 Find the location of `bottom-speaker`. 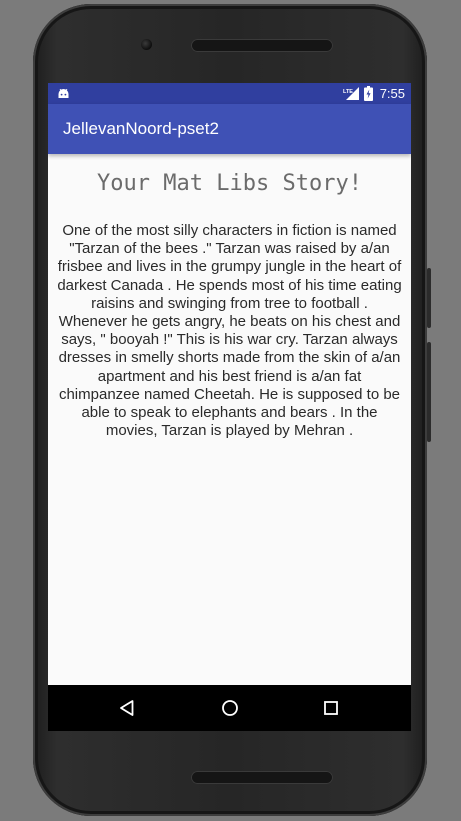

bottom-speaker is located at coordinates (262, 777).